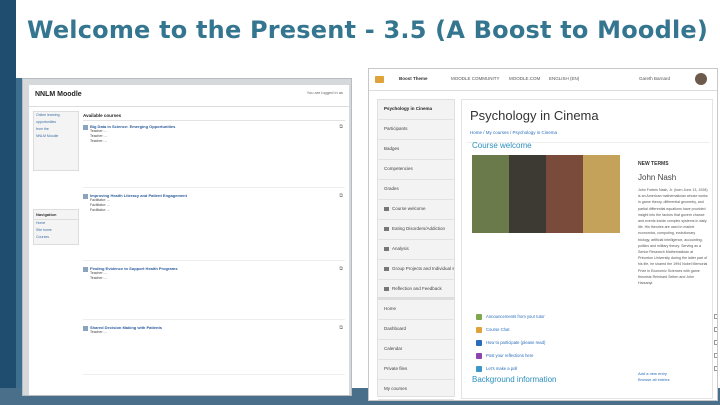  I want to click on breadcrumb: Home / My courses / Psychology in Cinema, so click(513, 132).